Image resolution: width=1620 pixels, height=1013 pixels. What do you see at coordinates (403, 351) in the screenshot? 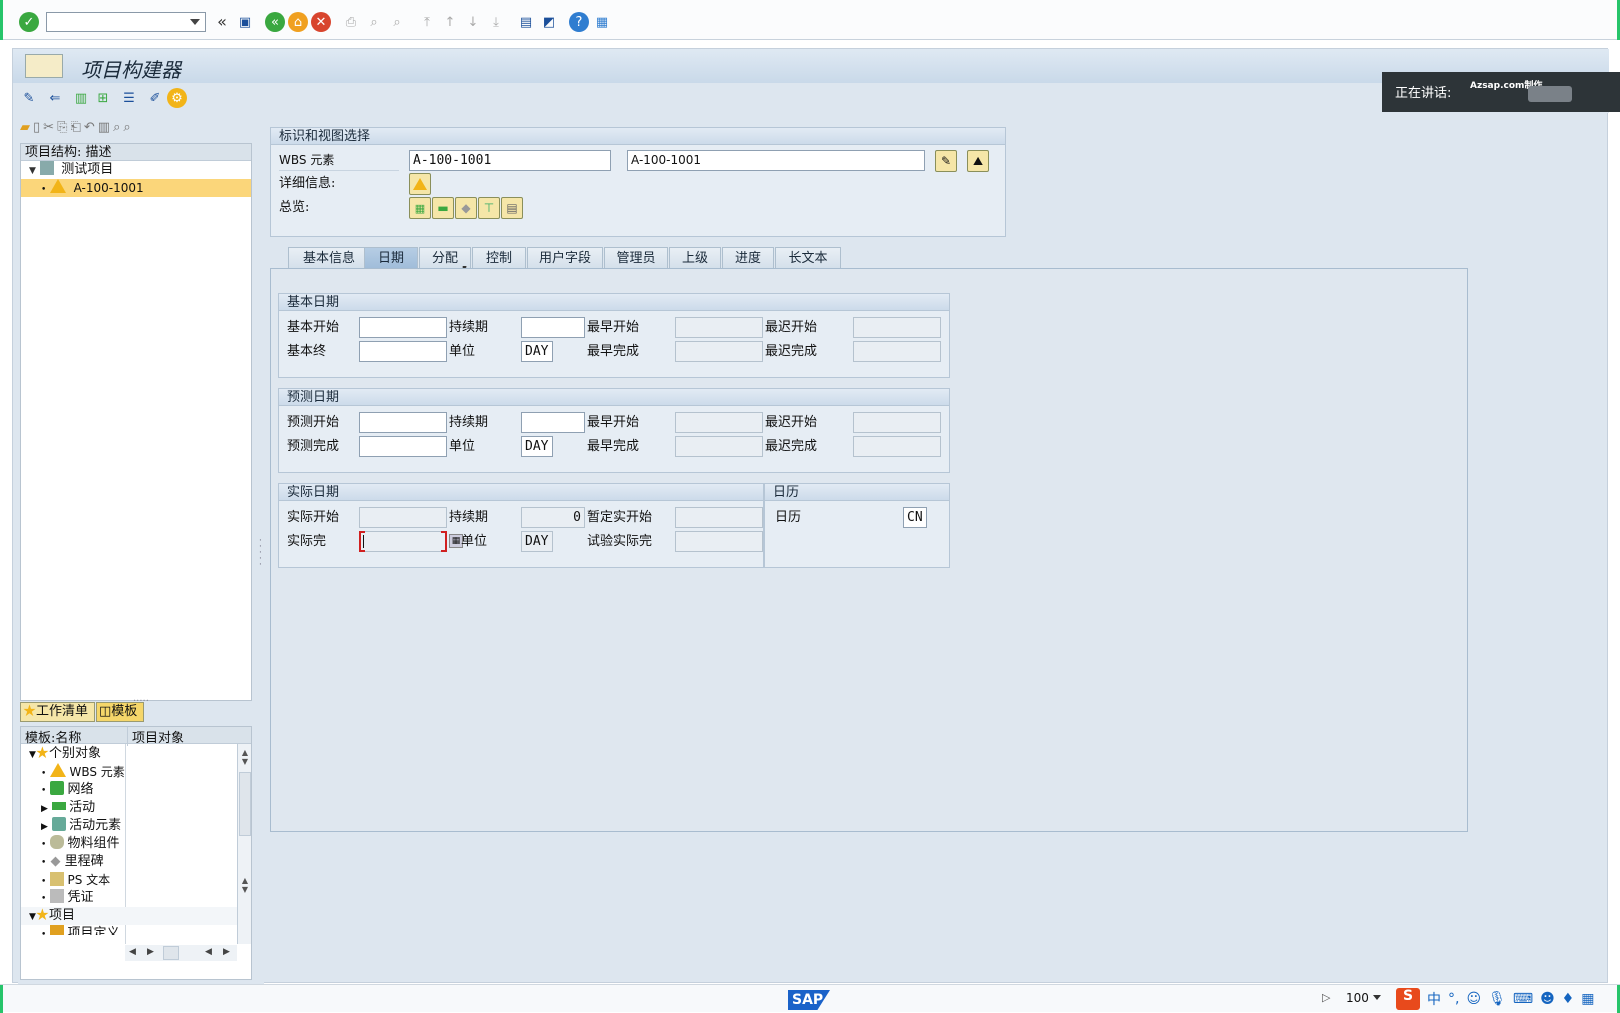
I see `basic-end-input` at bounding box center [403, 351].